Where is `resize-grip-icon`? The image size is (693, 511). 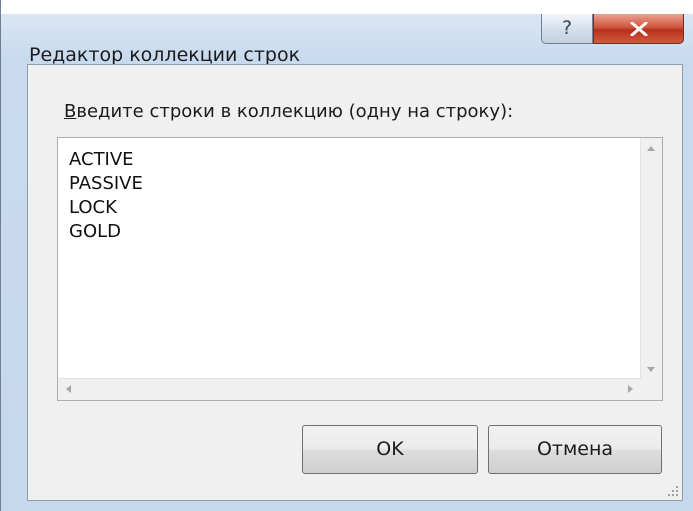 resize-grip-icon is located at coordinates (673, 491).